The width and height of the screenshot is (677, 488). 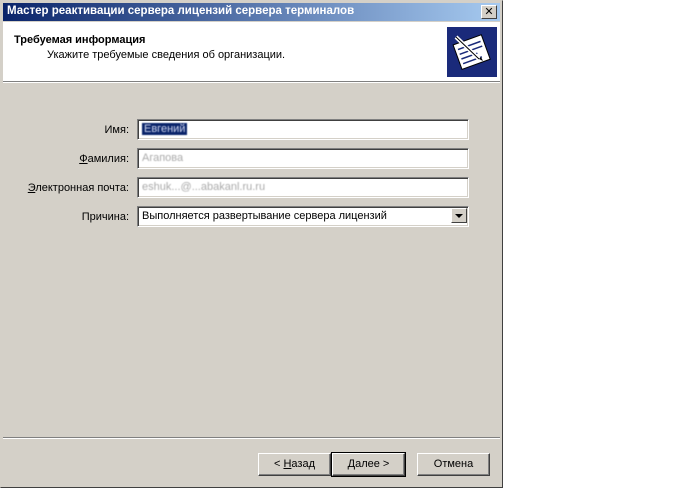 I want to click on last-name-input: Агапова, so click(x=303, y=158).